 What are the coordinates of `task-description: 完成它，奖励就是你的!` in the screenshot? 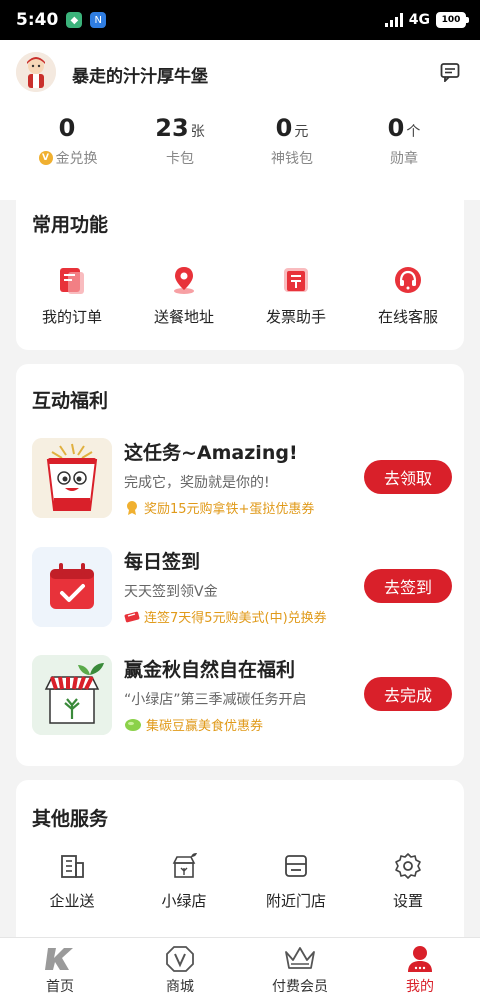 It's located at (197, 483).